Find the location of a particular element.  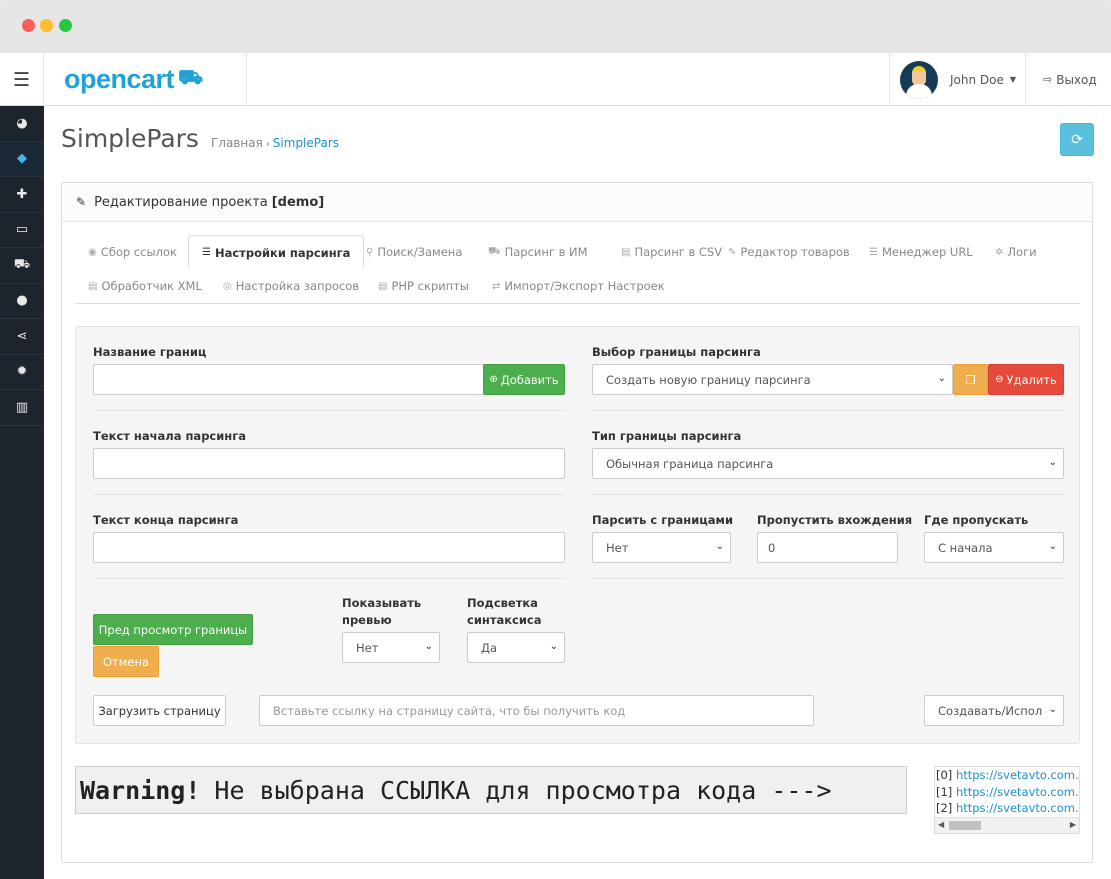

cog-icon: ✹ is located at coordinates (22, 372).